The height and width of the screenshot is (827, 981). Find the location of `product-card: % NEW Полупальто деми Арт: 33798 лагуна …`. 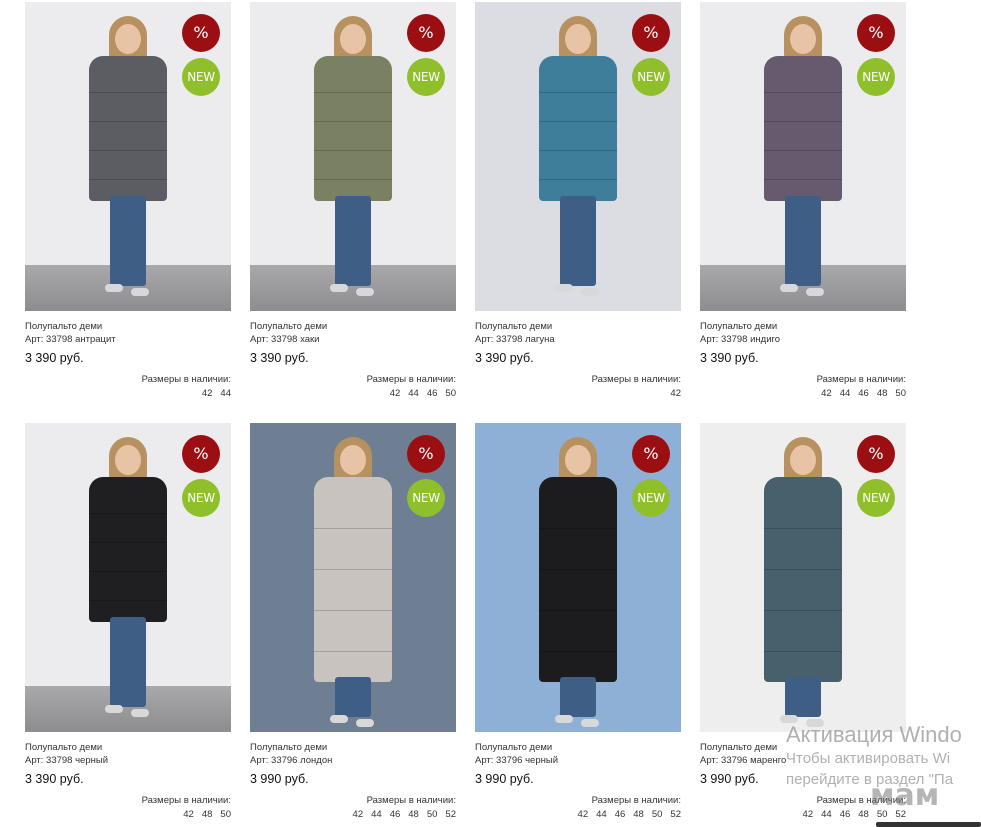

product-card: % NEW Полупальто деми Арт: 33798 лагуна … is located at coordinates (578, 201).